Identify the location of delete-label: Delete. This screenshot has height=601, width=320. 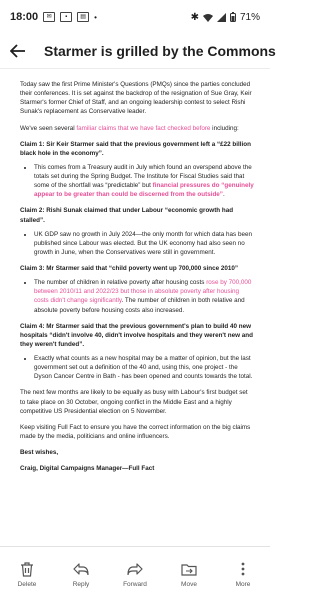
(27, 584).